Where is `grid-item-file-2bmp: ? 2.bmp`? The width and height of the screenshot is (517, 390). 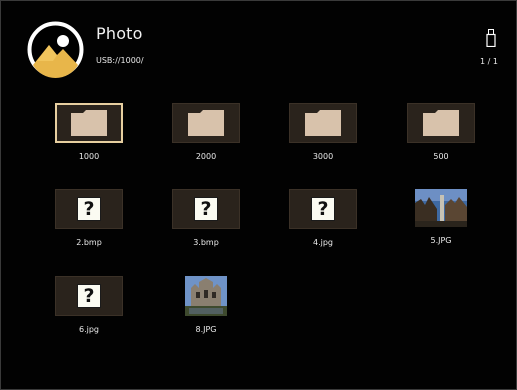 grid-item-file-2bmp: ? 2.bmp is located at coordinates (89, 218).